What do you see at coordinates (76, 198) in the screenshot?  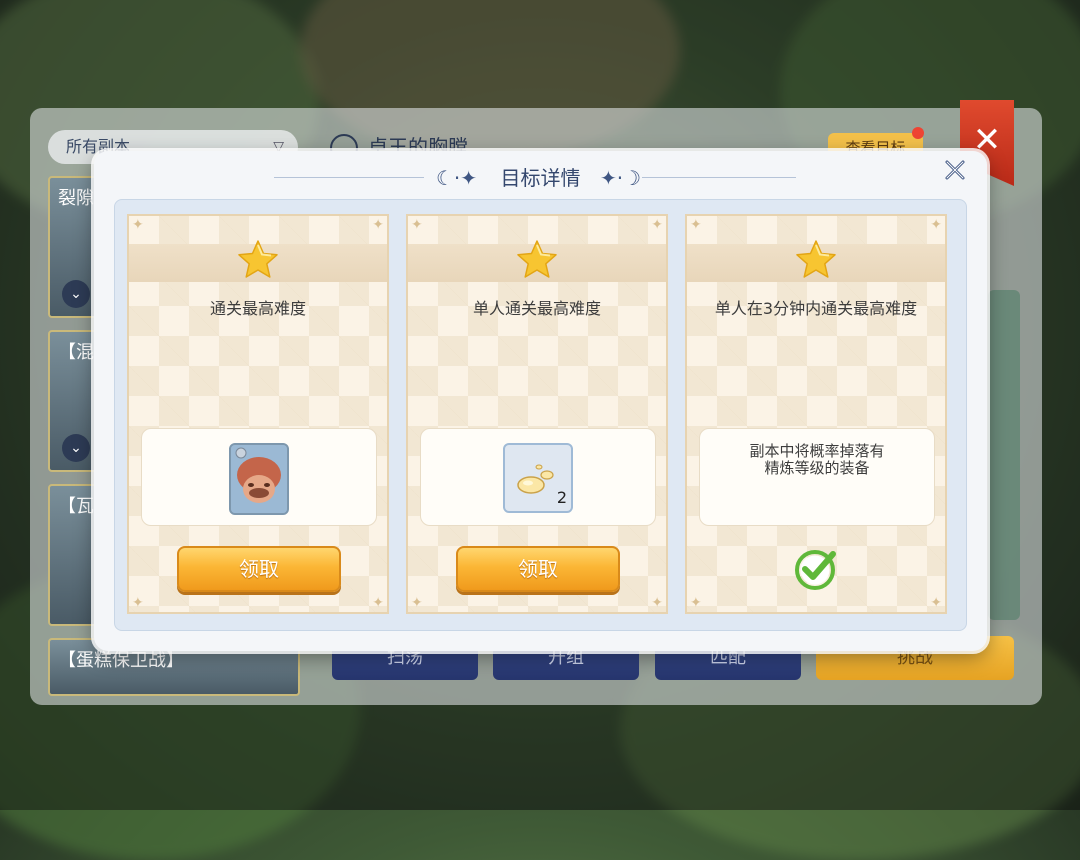 I see `dungeon-list-item-label: 裂隙` at bounding box center [76, 198].